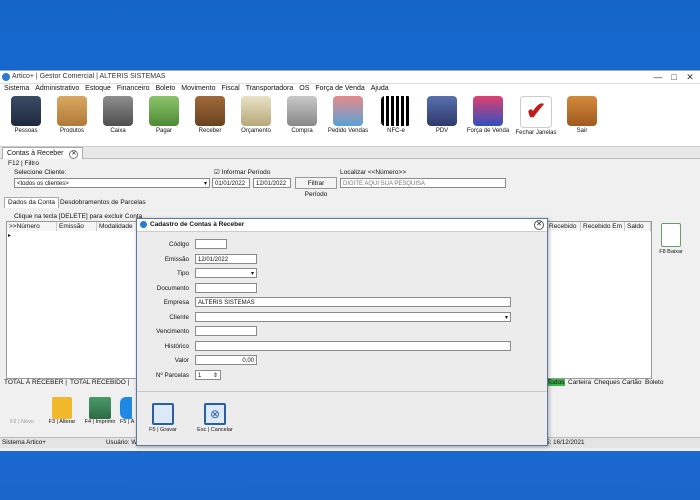 The image size is (700, 500). What do you see at coordinates (112, 183) in the screenshot?
I see `client-select: <todos os clientes> ▾` at bounding box center [112, 183].